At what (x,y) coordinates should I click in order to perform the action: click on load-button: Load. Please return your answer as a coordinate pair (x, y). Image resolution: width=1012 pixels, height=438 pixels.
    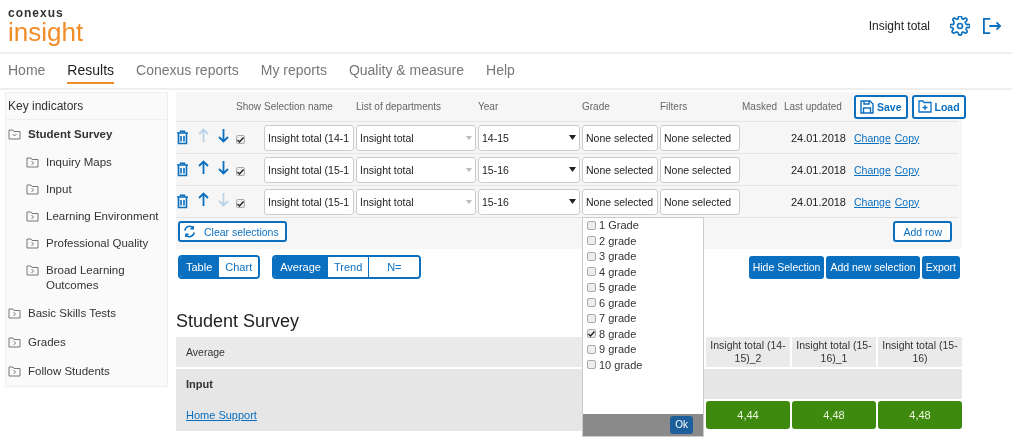
    Looking at the image, I should click on (938, 106).